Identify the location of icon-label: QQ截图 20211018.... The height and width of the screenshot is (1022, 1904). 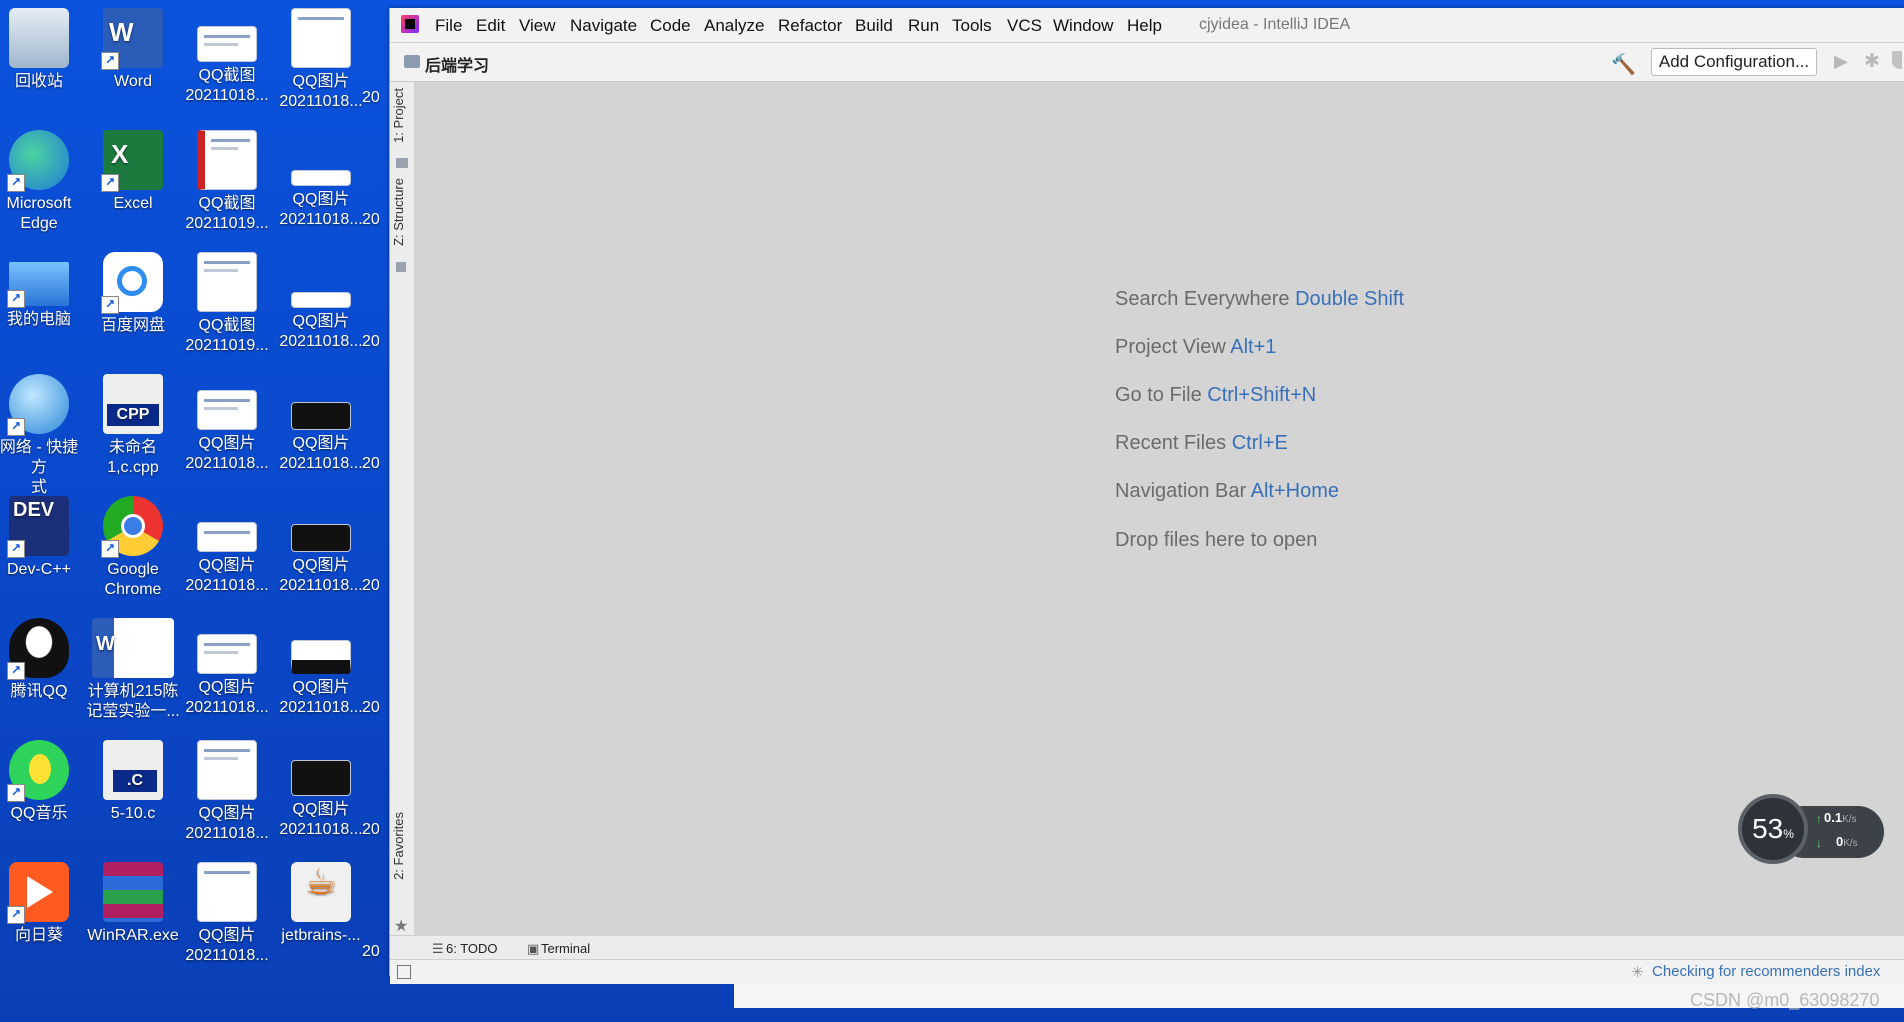
(227, 85).